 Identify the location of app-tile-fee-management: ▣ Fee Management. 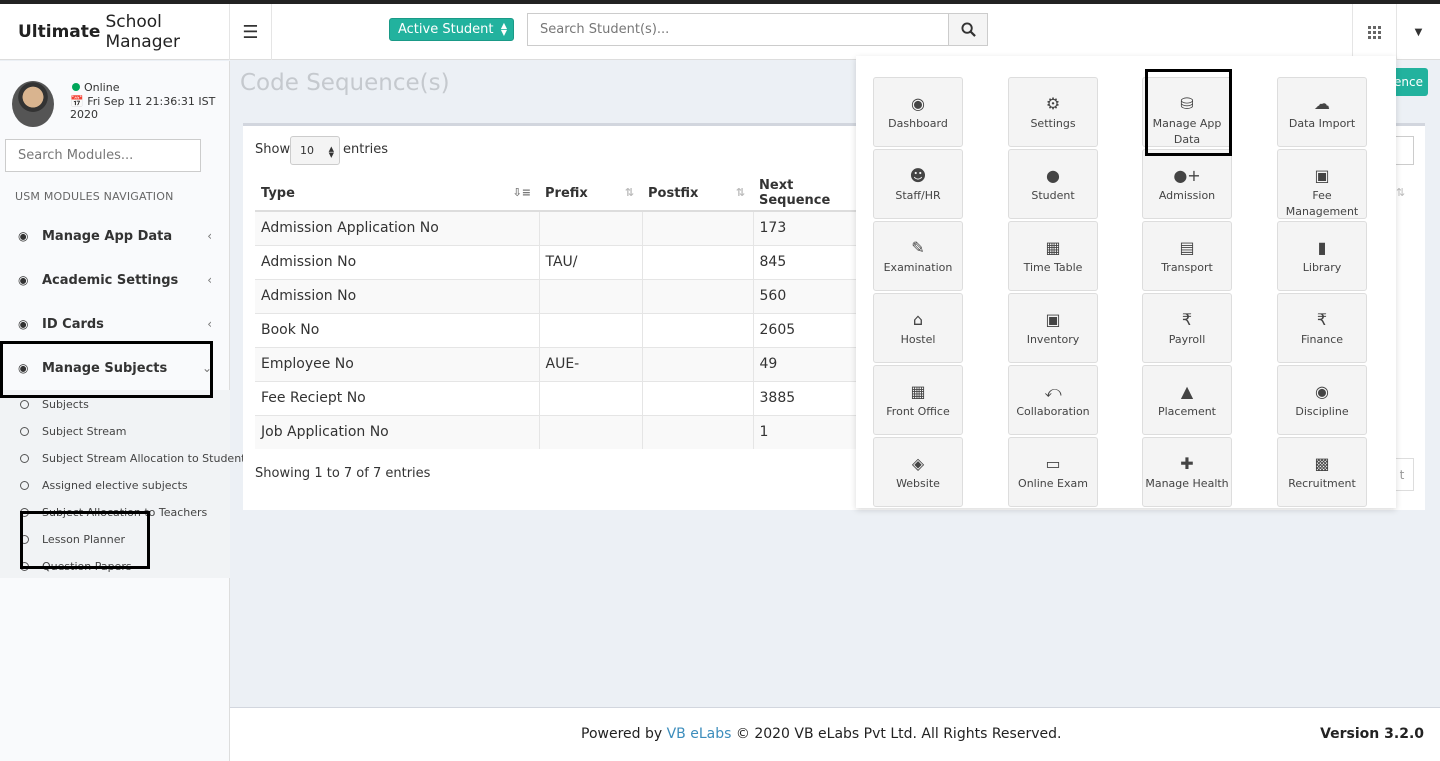
(1322, 184).